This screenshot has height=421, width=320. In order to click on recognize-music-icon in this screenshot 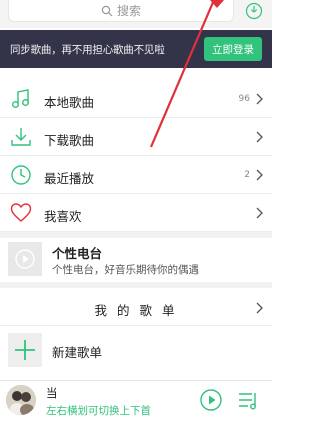, I will do `click(254, 11)`.